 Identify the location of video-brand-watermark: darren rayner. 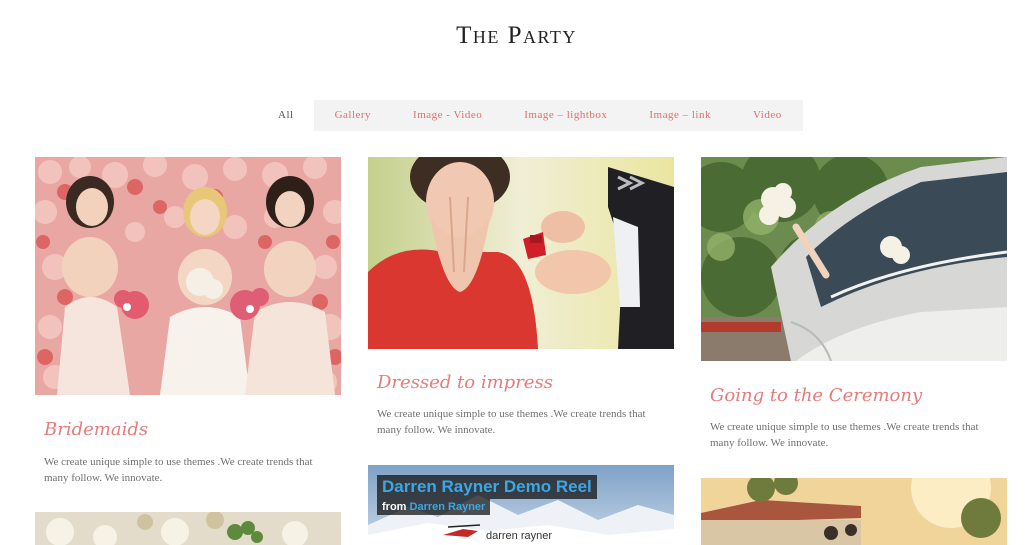
(519, 536).